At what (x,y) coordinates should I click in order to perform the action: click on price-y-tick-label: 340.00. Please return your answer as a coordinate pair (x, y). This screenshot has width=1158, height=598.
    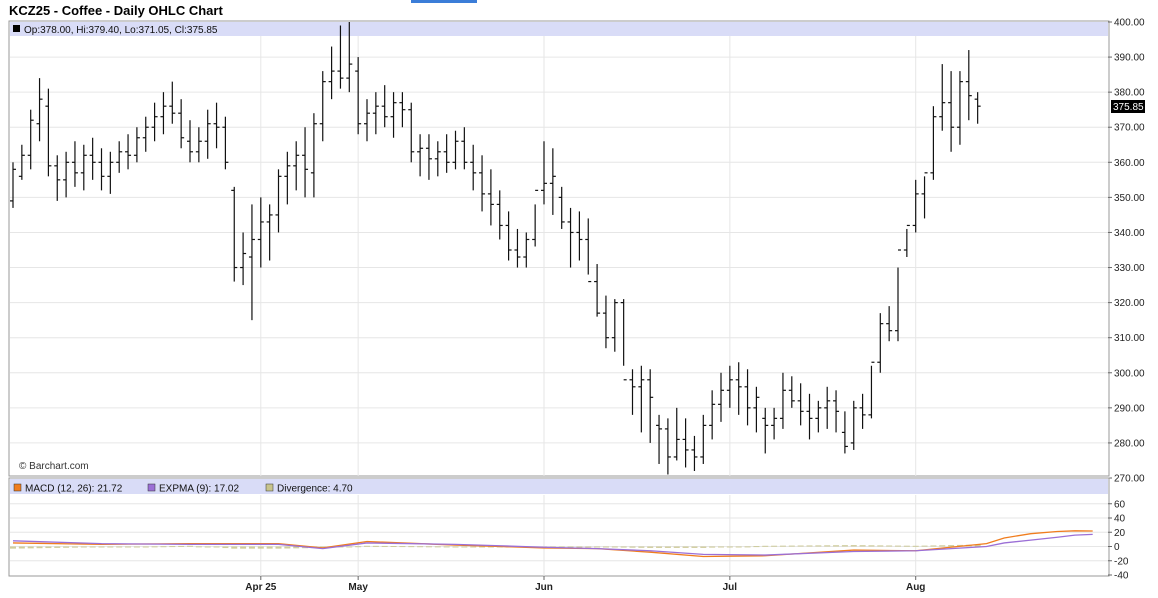
    Looking at the image, I should click on (1129, 233).